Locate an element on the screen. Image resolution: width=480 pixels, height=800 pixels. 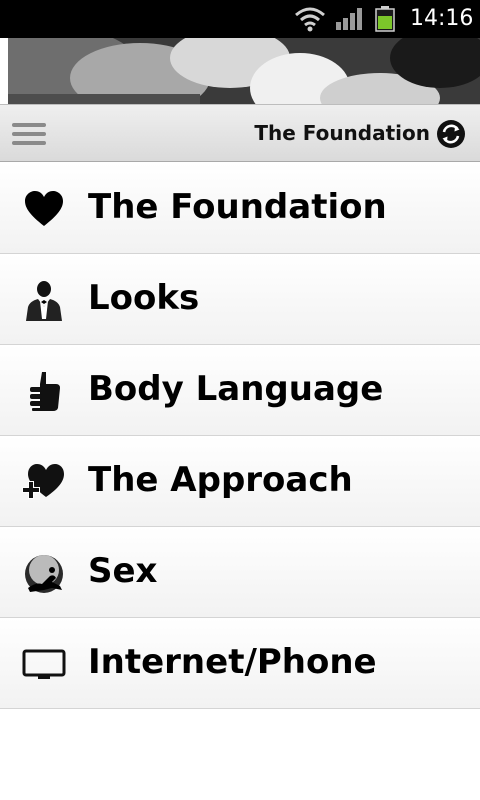
silhouette-icon is located at coordinates (44, 574).